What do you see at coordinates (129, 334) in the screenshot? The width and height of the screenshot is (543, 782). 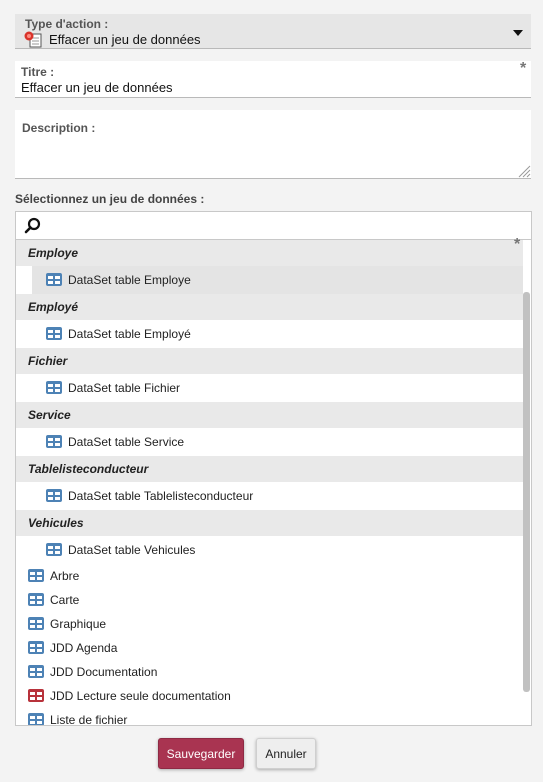 I see `dataset-item-label: DataSet table Employé` at bounding box center [129, 334].